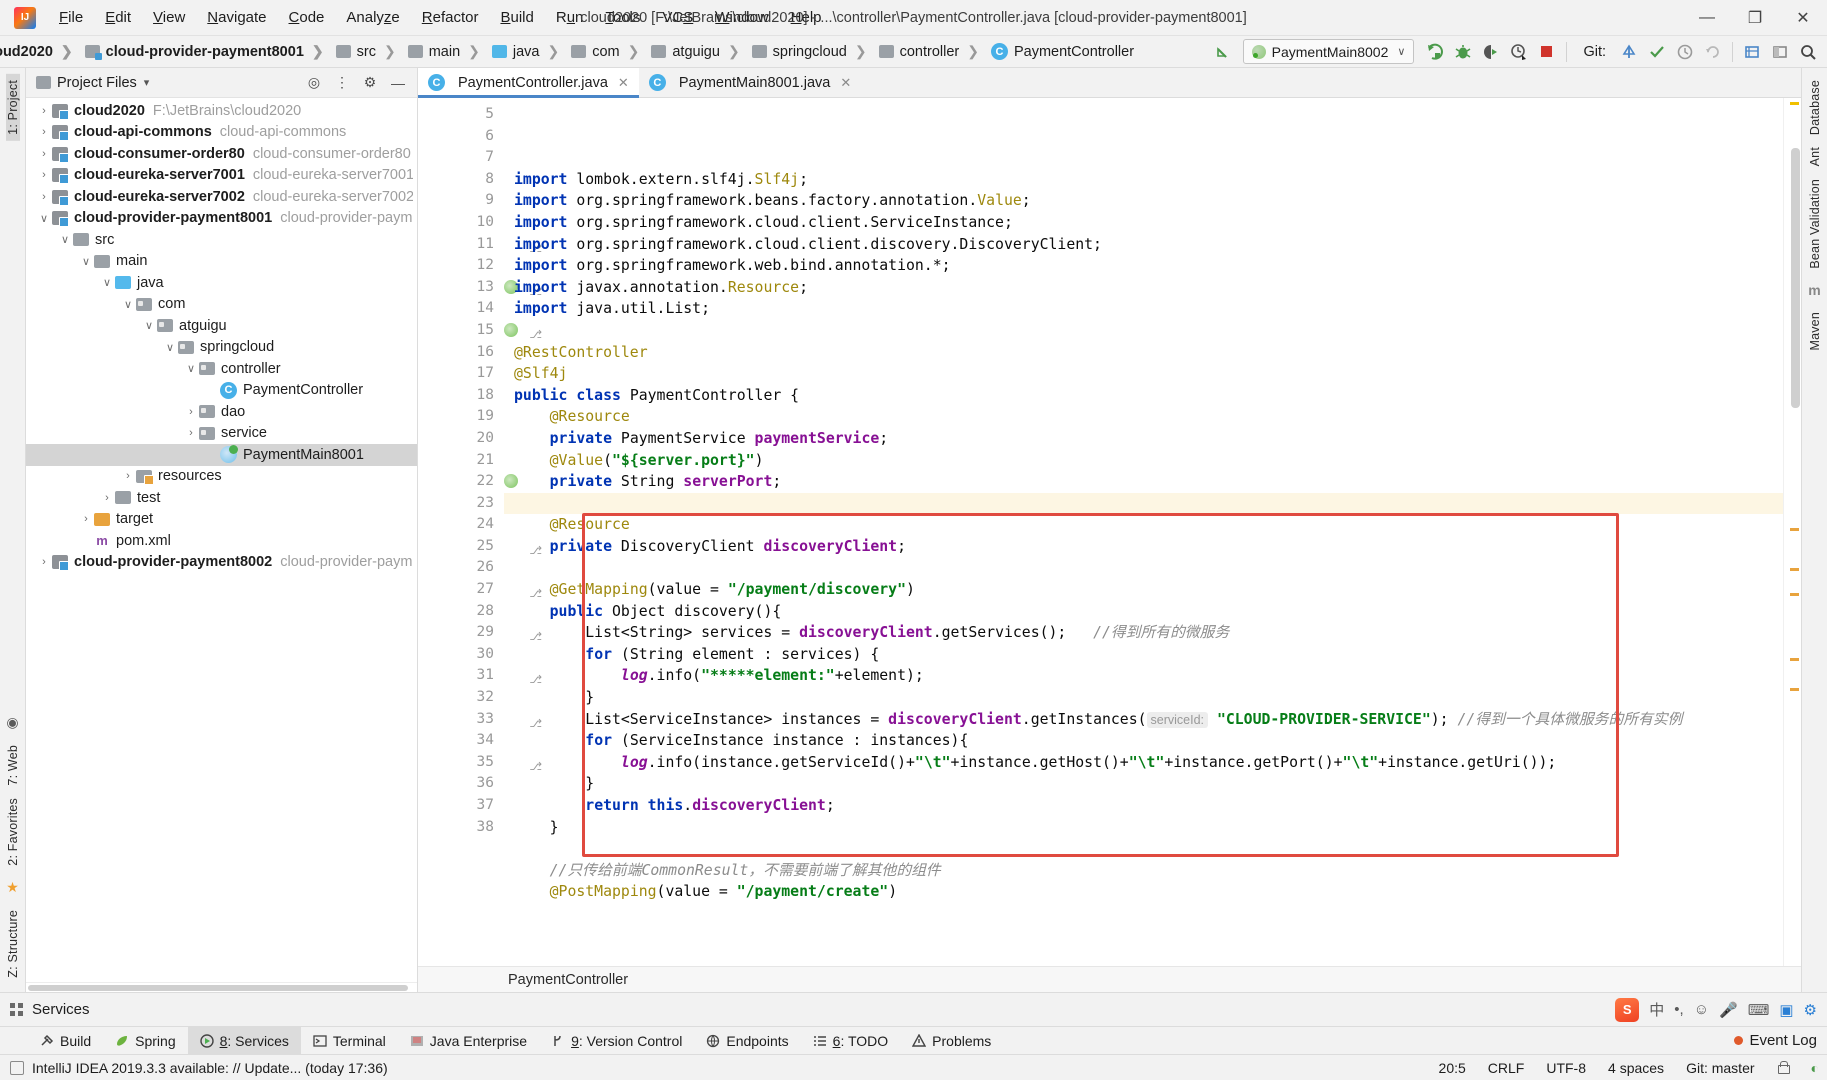 This screenshot has width=1827, height=1080. Describe the element at coordinates (468, 482) in the screenshot. I see `line-number-22: 22` at that location.